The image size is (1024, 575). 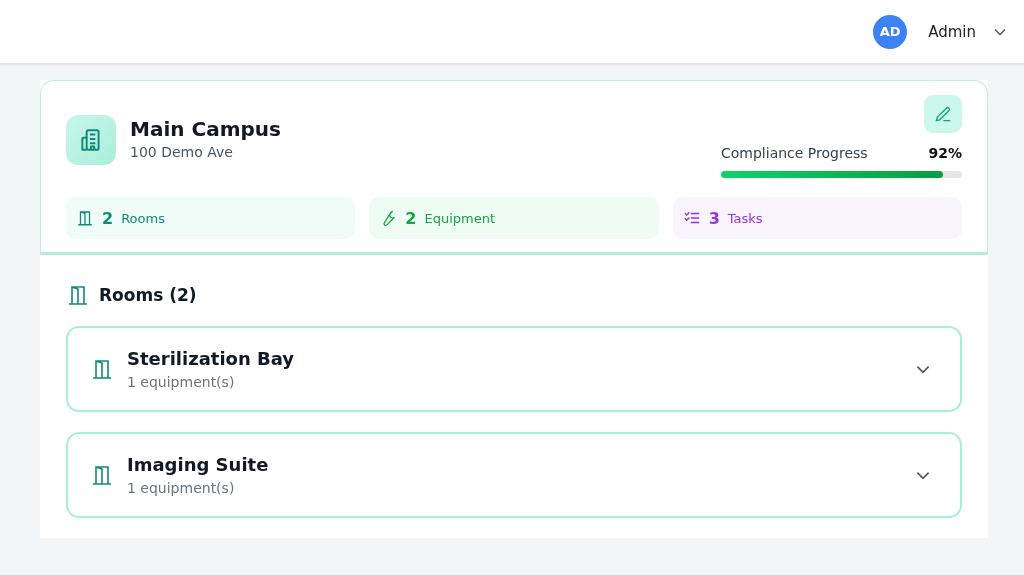 I want to click on room-item: Sterilization Bay 1 equipment(s), so click(x=514, y=369).